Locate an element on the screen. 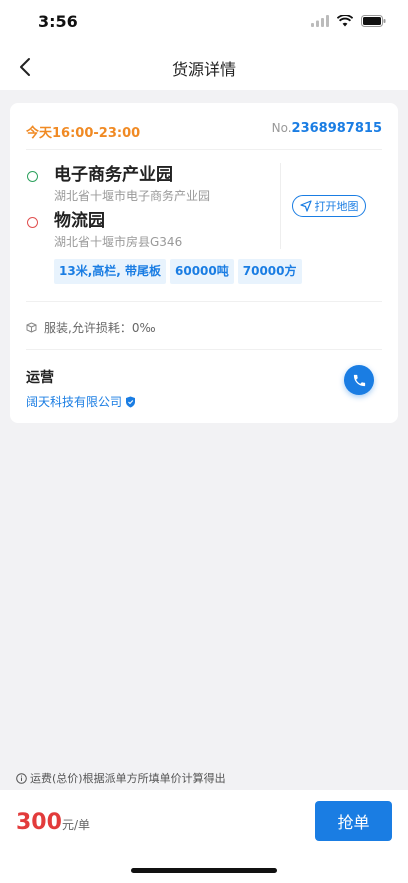 This screenshot has height=883, width=408. destination-stop: 物流园 湖北省十堰市房县G346 is located at coordinates (148, 230).